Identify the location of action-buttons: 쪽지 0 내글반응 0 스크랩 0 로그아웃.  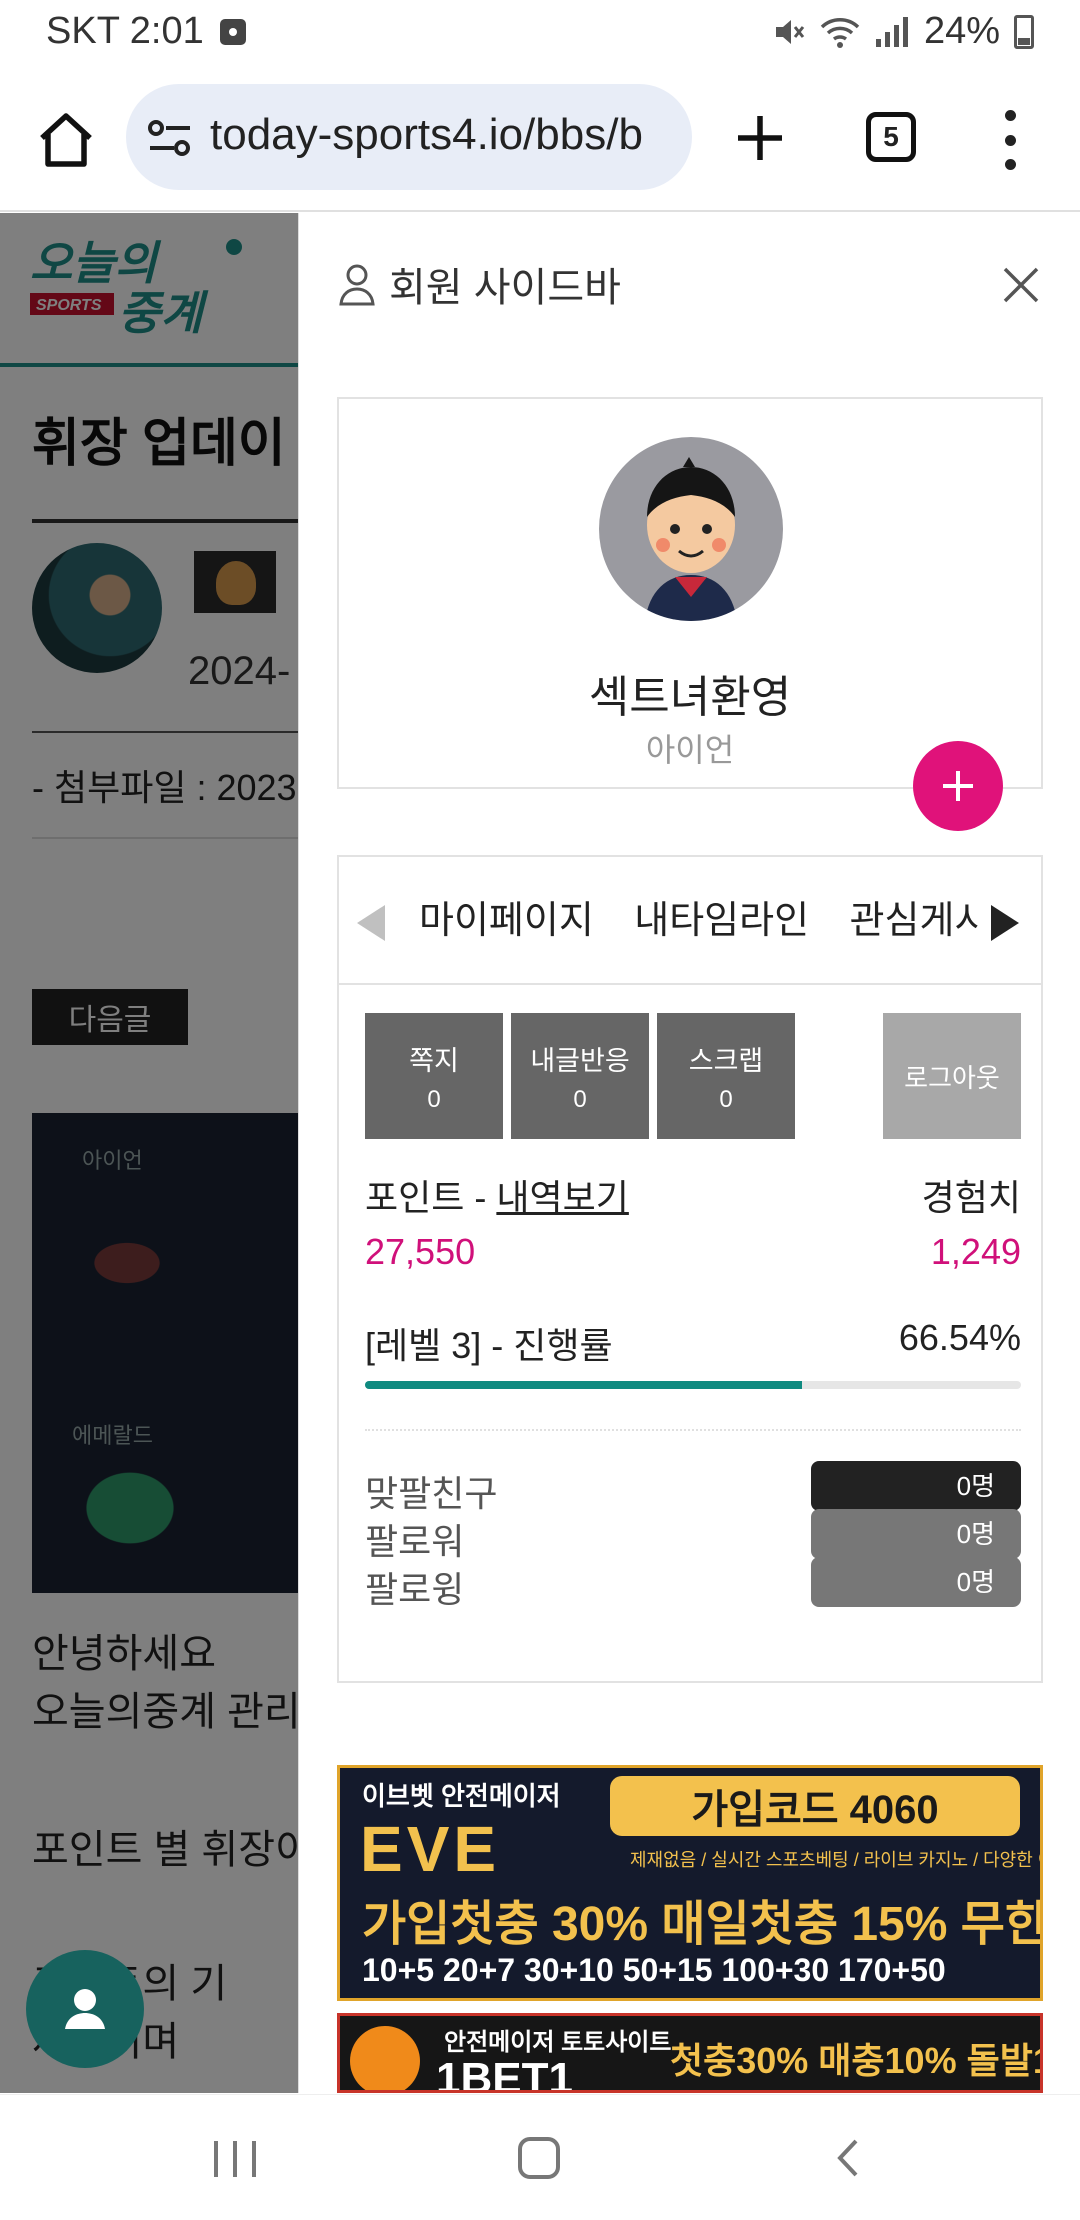
(693, 1076).